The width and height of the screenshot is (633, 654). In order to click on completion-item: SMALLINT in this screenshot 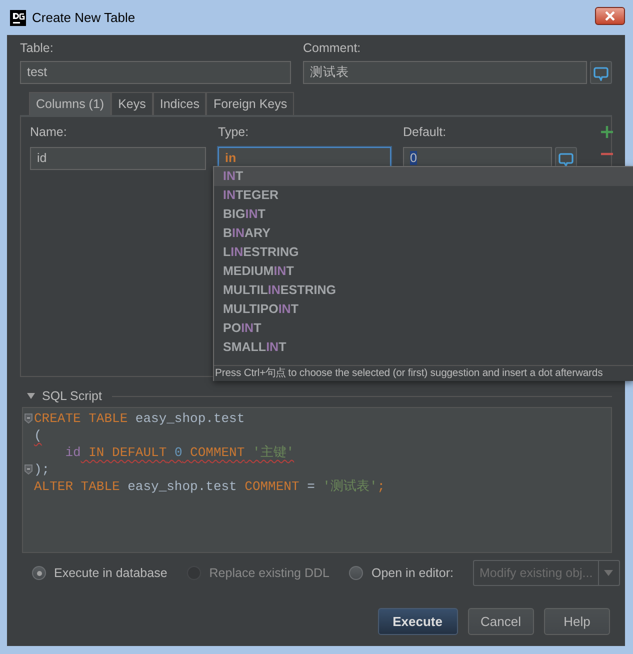, I will do `click(423, 347)`.